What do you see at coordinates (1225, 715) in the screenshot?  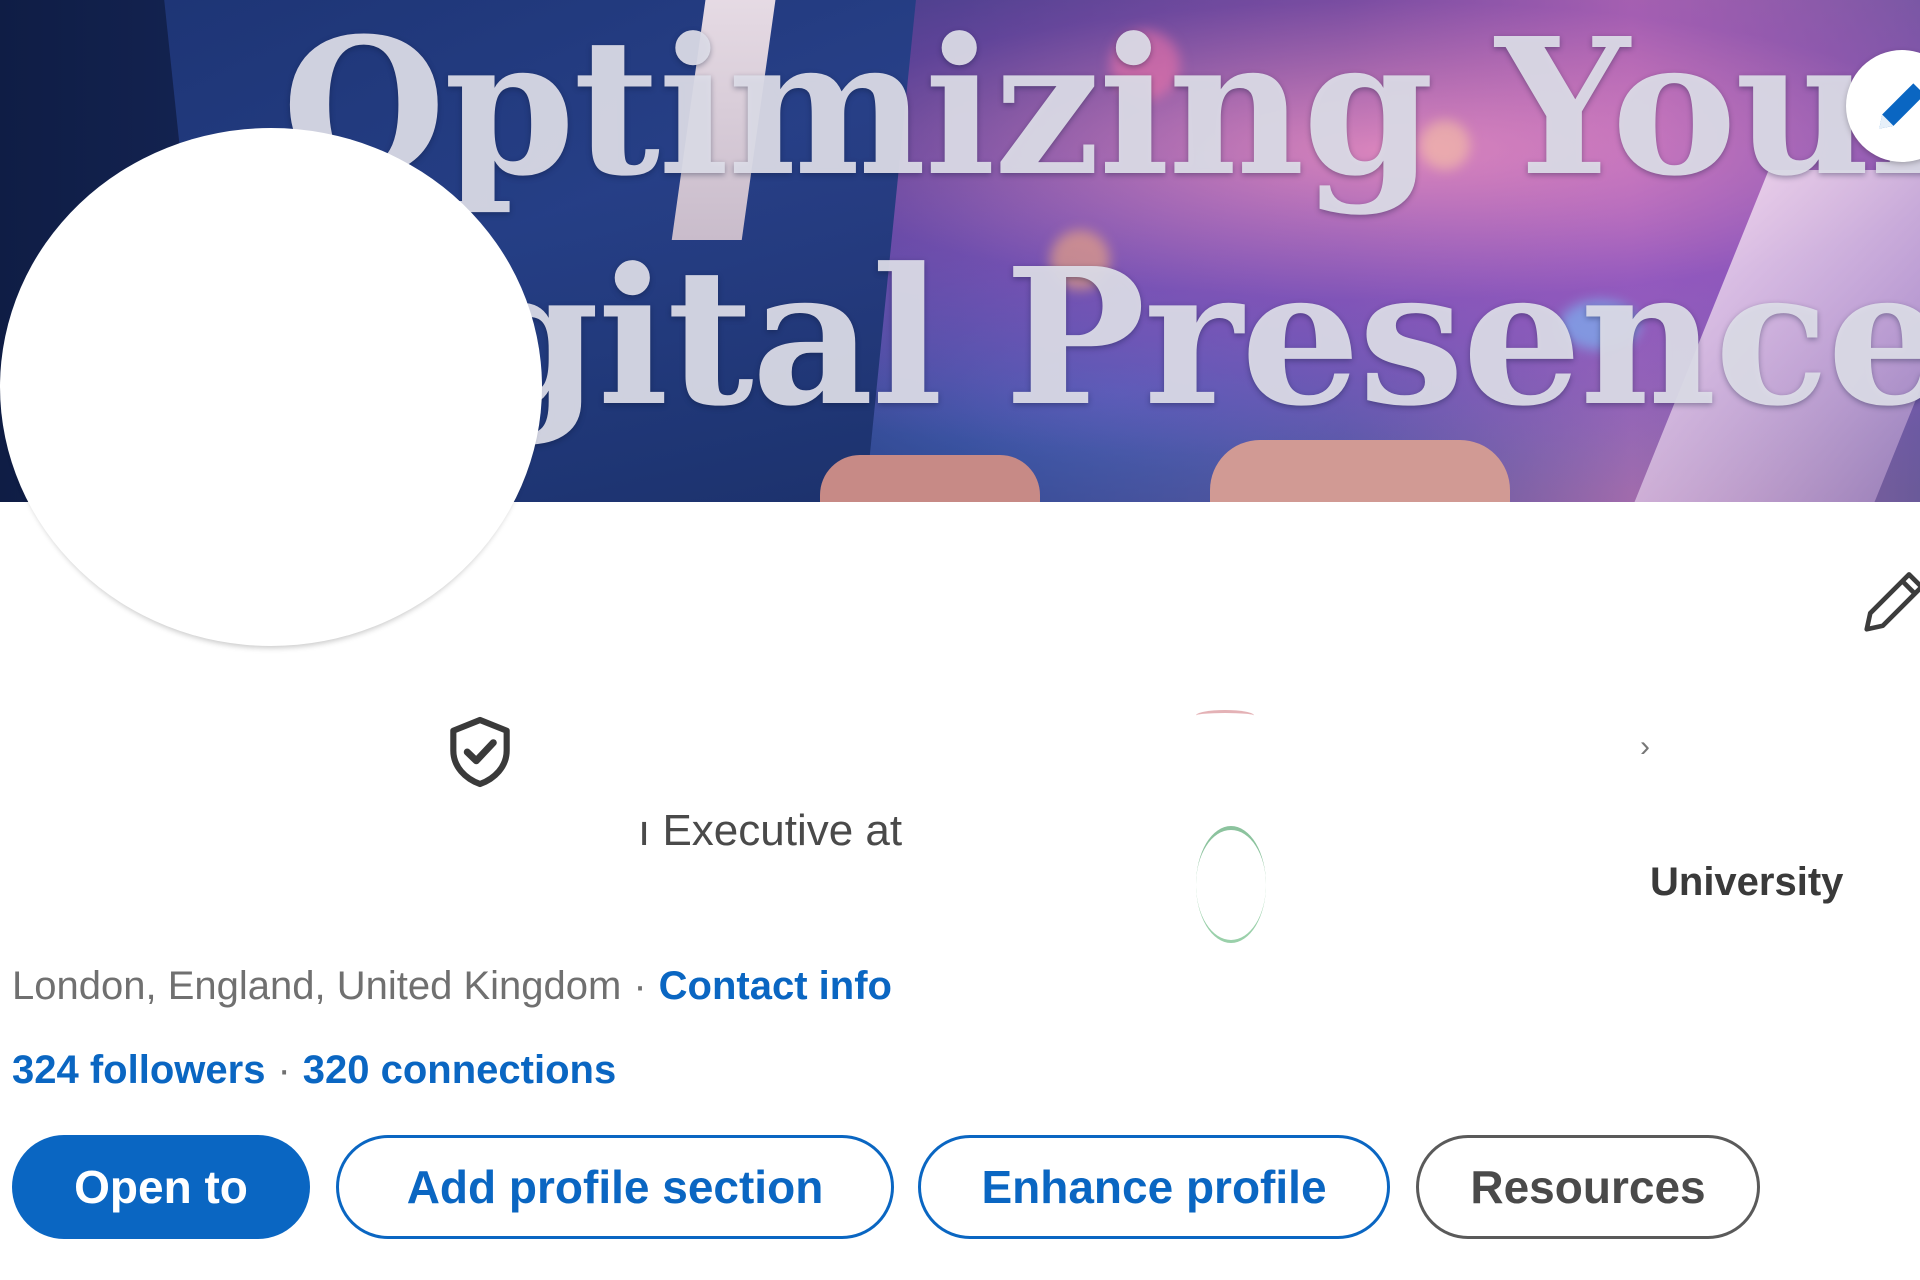 I see `company-logo` at bounding box center [1225, 715].